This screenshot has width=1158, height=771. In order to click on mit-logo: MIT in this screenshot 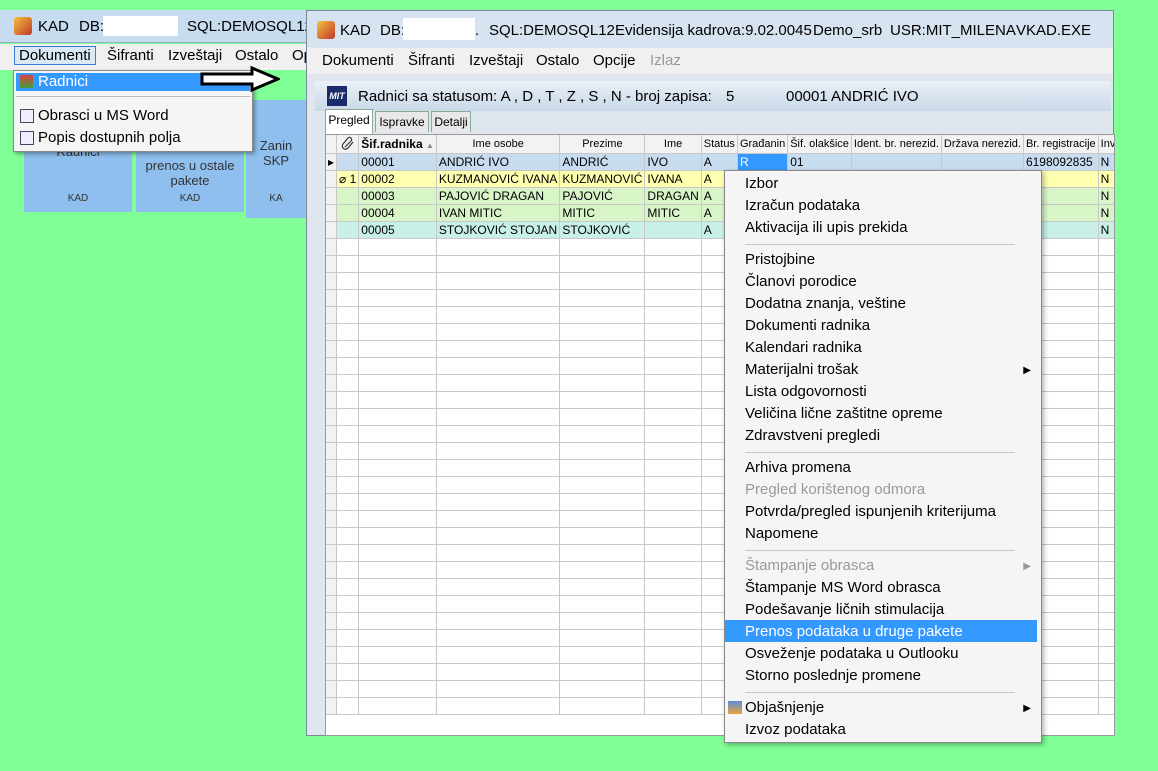, I will do `click(337, 96)`.